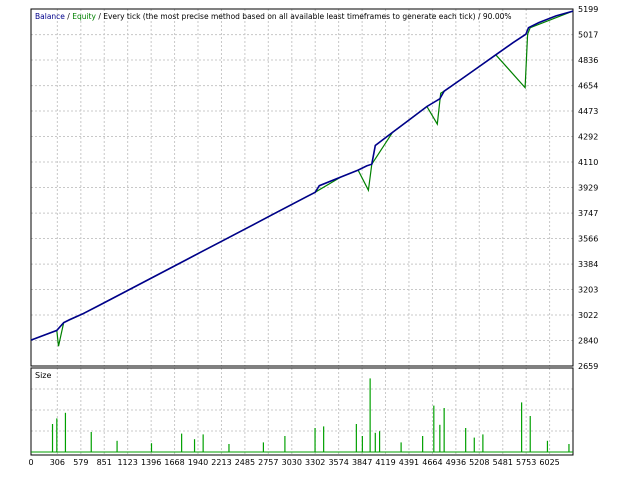 The width and height of the screenshot is (640, 480). Describe the element at coordinates (588, 341) in the screenshot. I see `y-tick-label: 2840` at that location.